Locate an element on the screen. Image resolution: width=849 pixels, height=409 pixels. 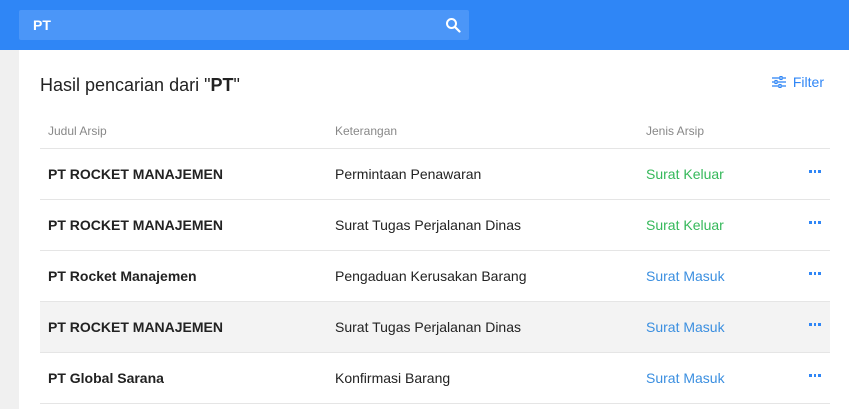
title-suffix: " is located at coordinates (236, 85).